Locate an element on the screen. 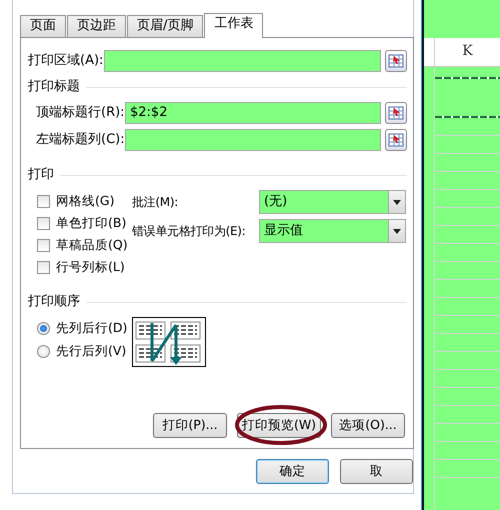 This screenshot has height=510, width=500. field-label: 错误单元格打印为(E): is located at coordinates (189, 231).